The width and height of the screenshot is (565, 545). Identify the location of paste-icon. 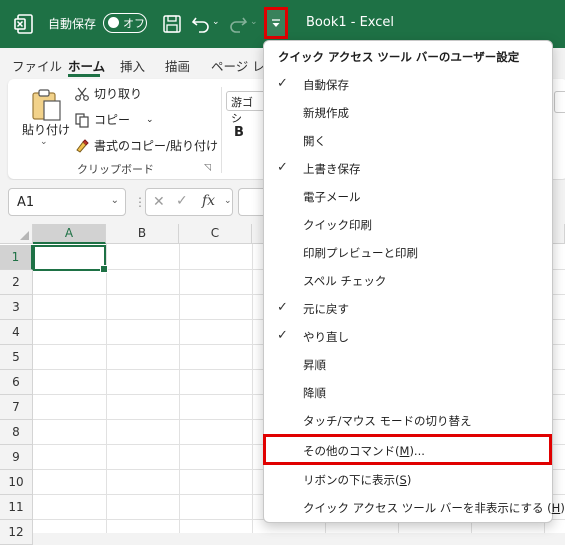
(47, 105).